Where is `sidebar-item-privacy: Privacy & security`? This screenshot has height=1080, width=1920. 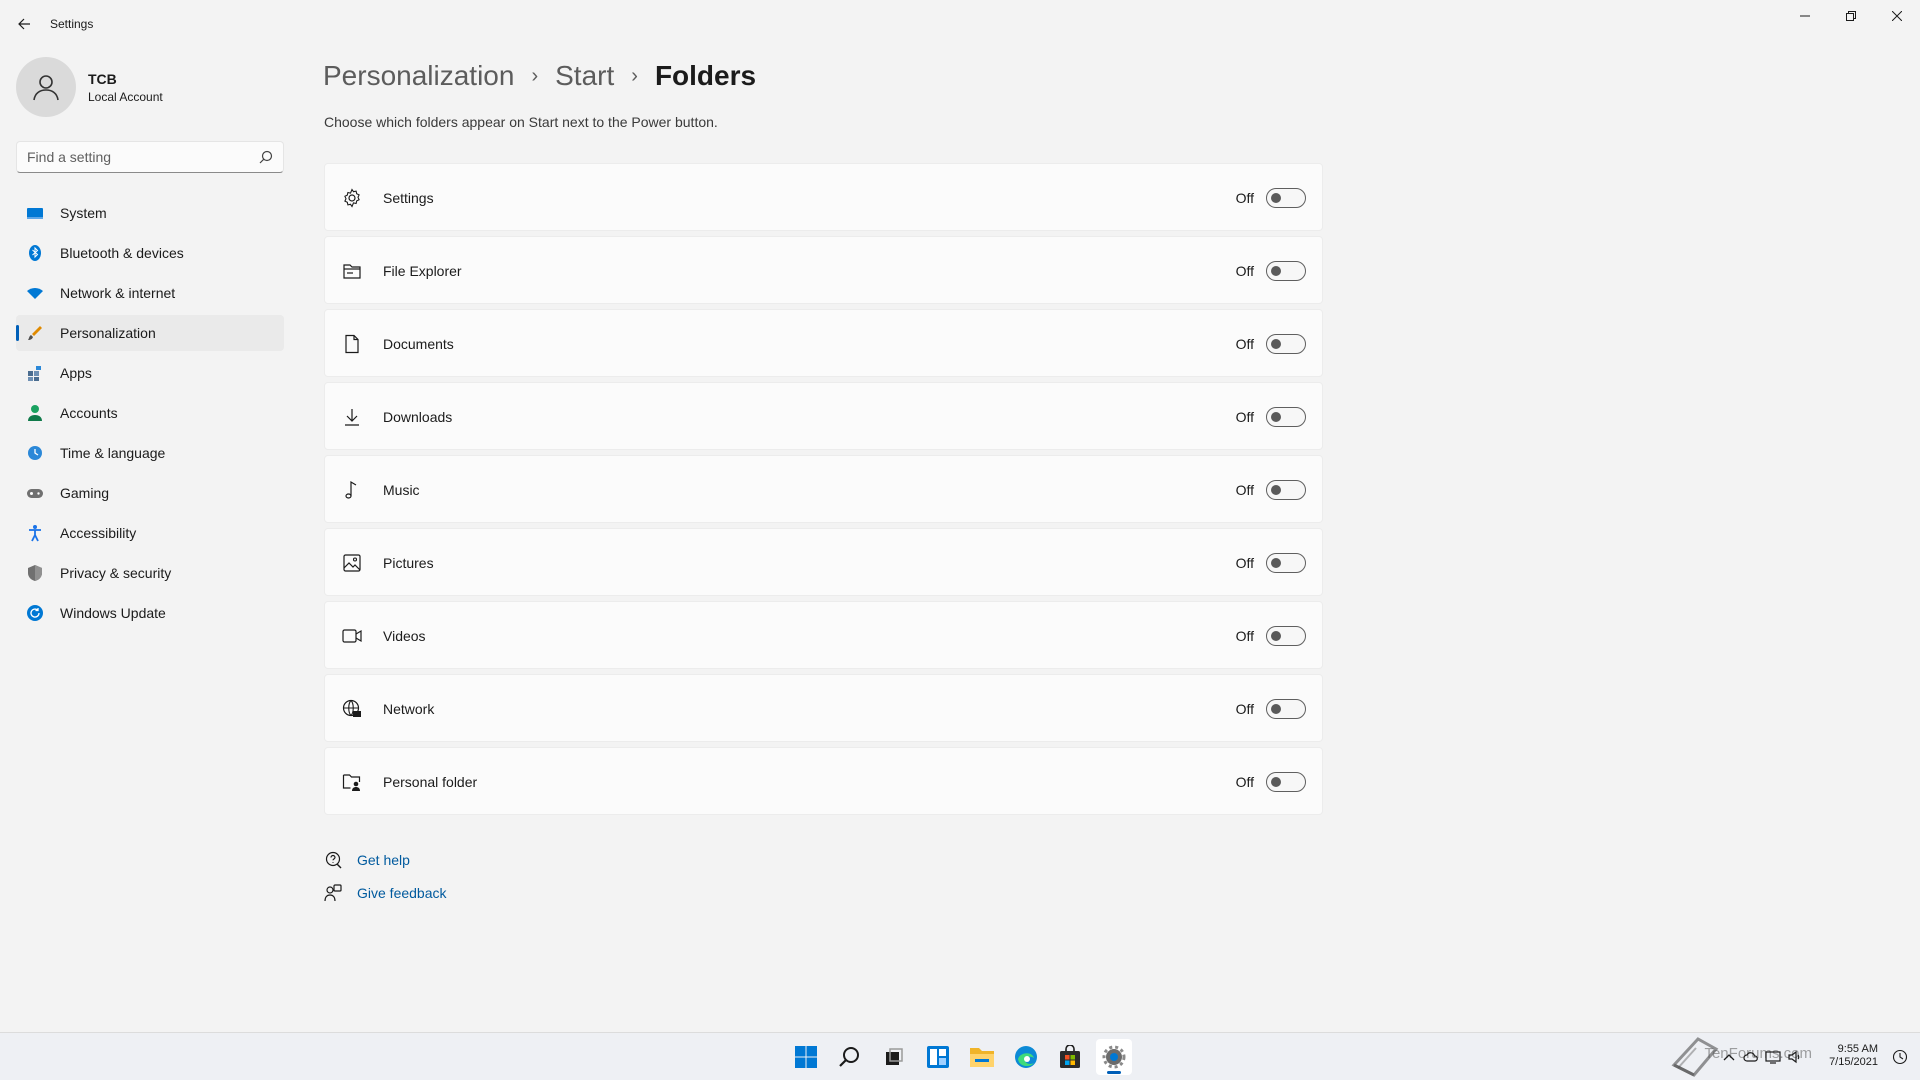 sidebar-item-privacy: Privacy & security is located at coordinates (150, 573).